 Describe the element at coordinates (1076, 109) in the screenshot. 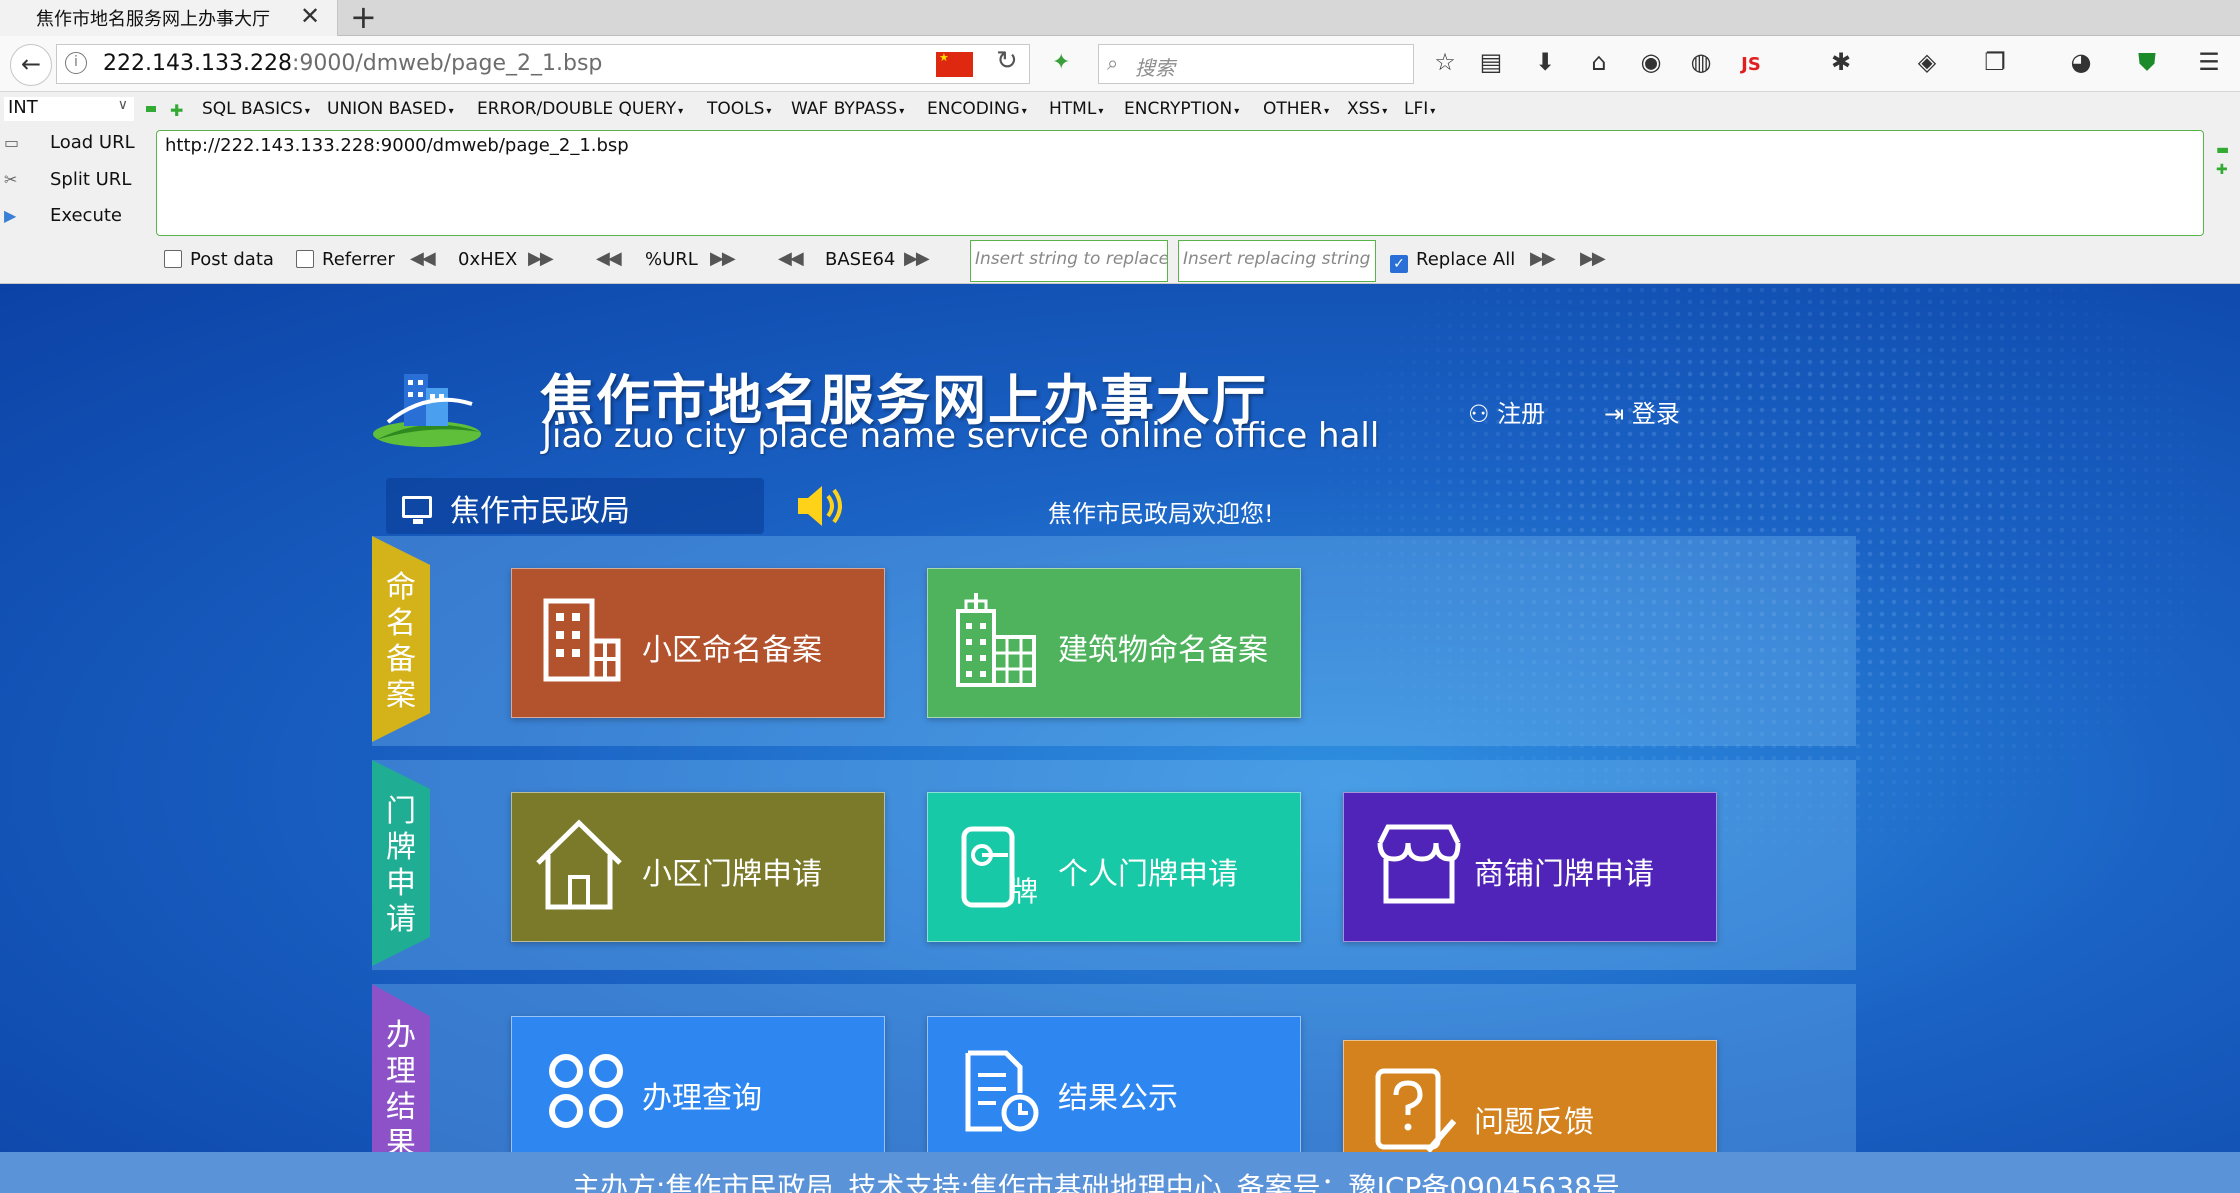

I see `menu-html: HTML` at that location.